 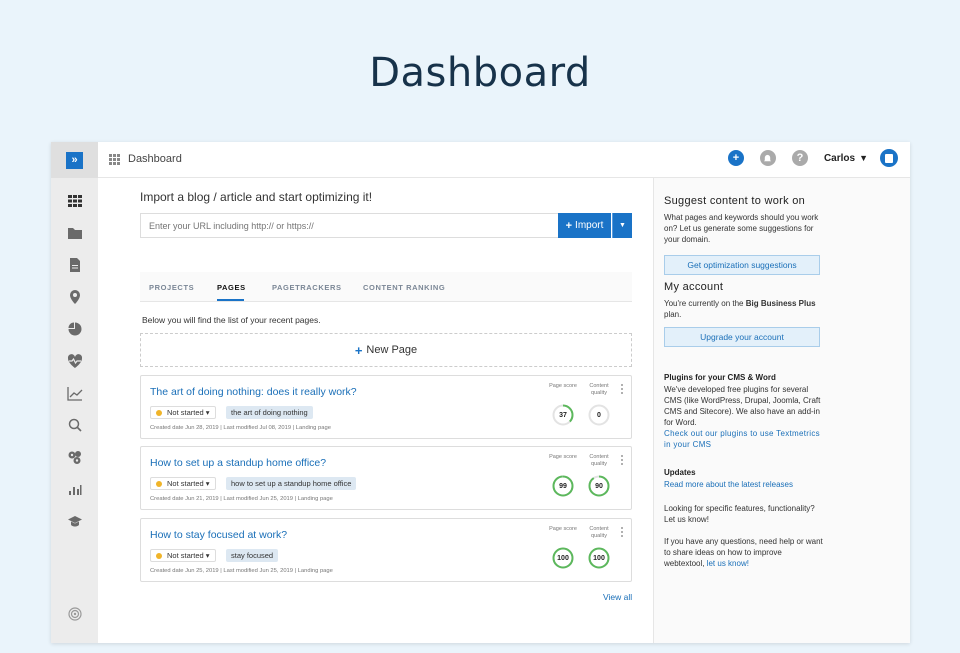 I want to click on settings-group-icon, so click(x=74, y=457).